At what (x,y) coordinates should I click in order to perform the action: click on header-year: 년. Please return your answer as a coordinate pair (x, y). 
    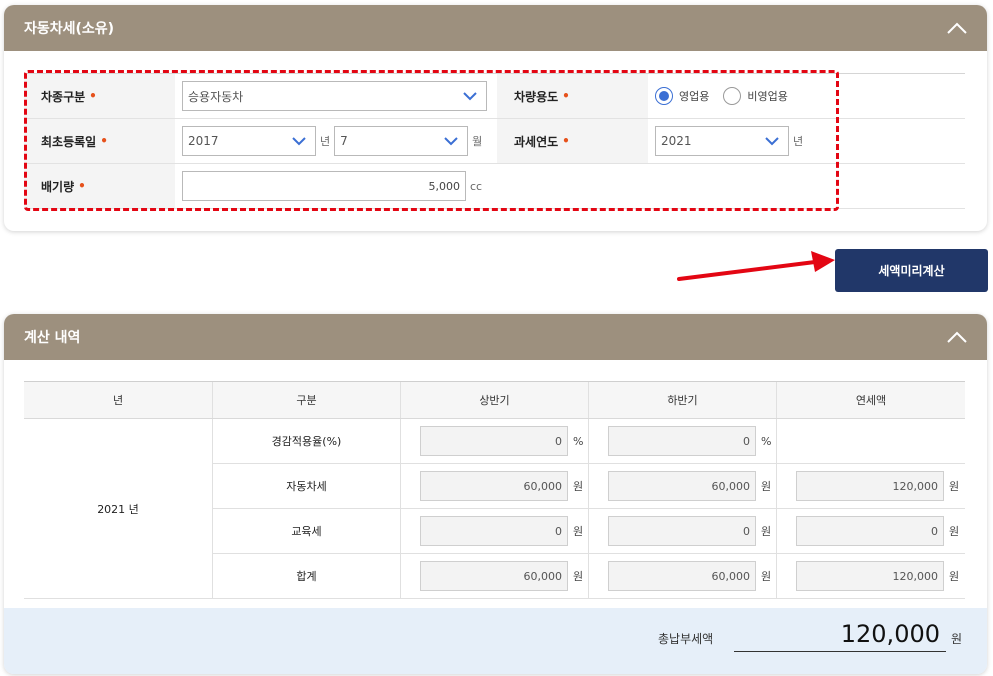
    Looking at the image, I should click on (118, 400).